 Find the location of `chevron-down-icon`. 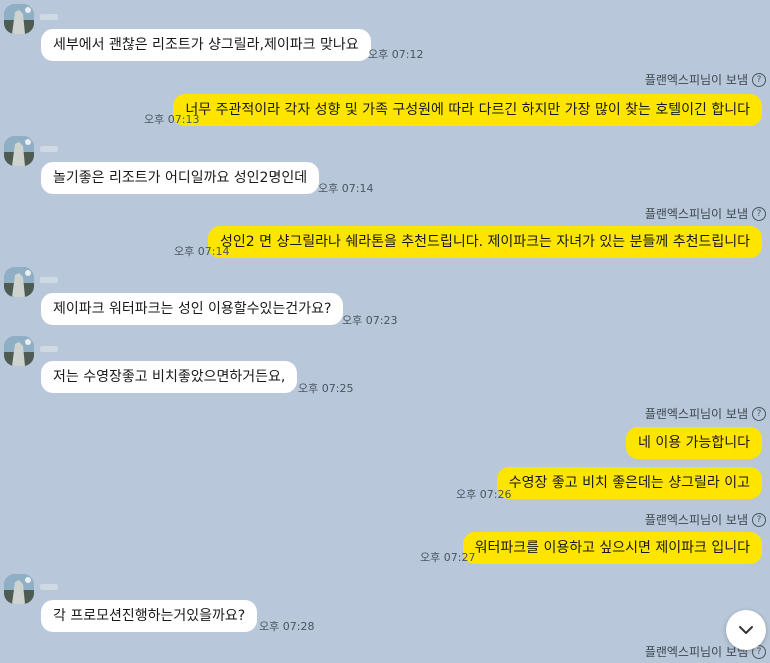

chevron-down-icon is located at coordinates (746, 630).